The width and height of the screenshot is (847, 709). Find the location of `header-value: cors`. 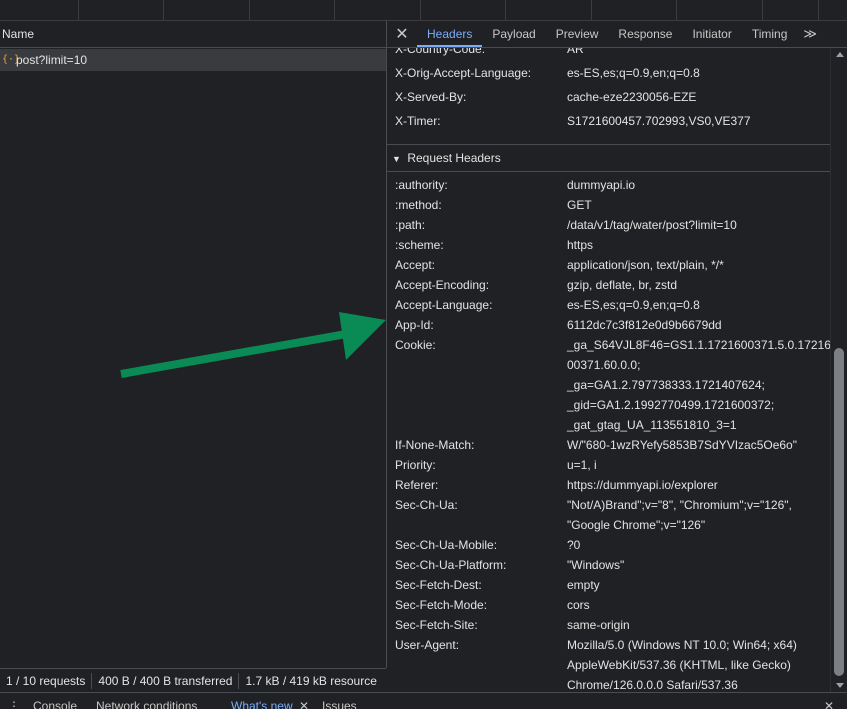

header-value: cors is located at coordinates (697, 605).